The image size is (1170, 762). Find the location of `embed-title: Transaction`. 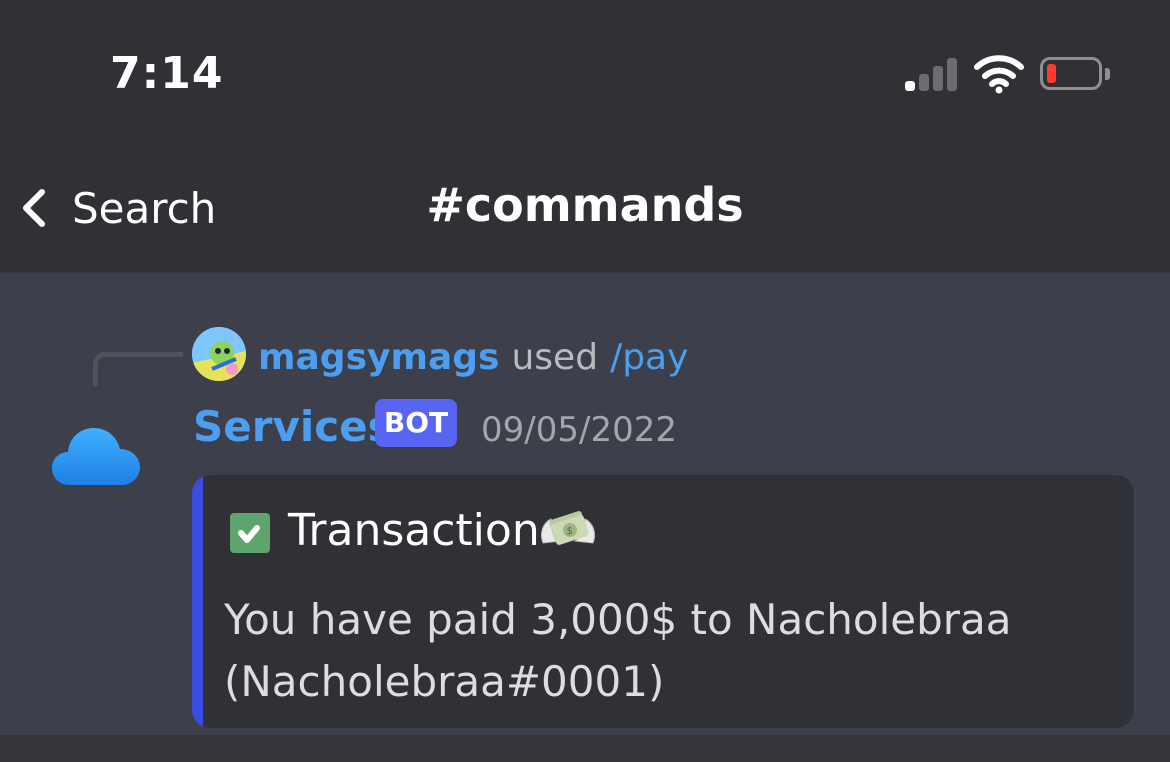

embed-title: Transaction is located at coordinates (414, 530).